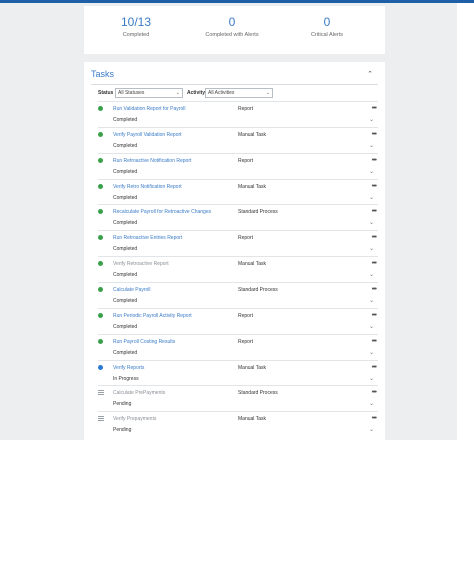  I want to click on task-name-link: Verify Prepayments, so click(134, 419).